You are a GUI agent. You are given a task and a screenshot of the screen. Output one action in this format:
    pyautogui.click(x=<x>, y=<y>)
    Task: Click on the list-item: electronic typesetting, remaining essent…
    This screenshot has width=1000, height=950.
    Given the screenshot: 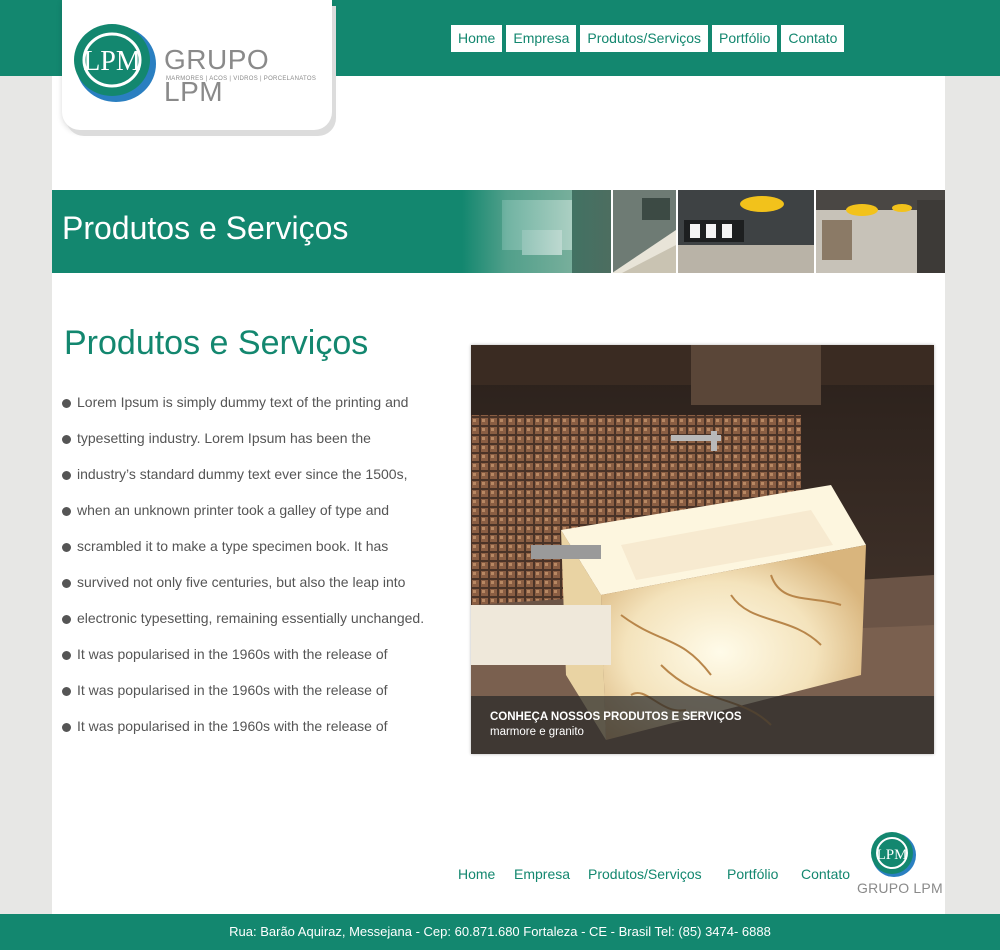 What is the action you would take?
    pyautogui.click(x=243, y=618)
    